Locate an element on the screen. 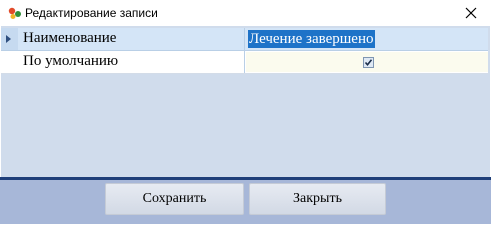 The width and height of the screenshot is (491, 240). default-value-cell is located at coordinates (367, 62).